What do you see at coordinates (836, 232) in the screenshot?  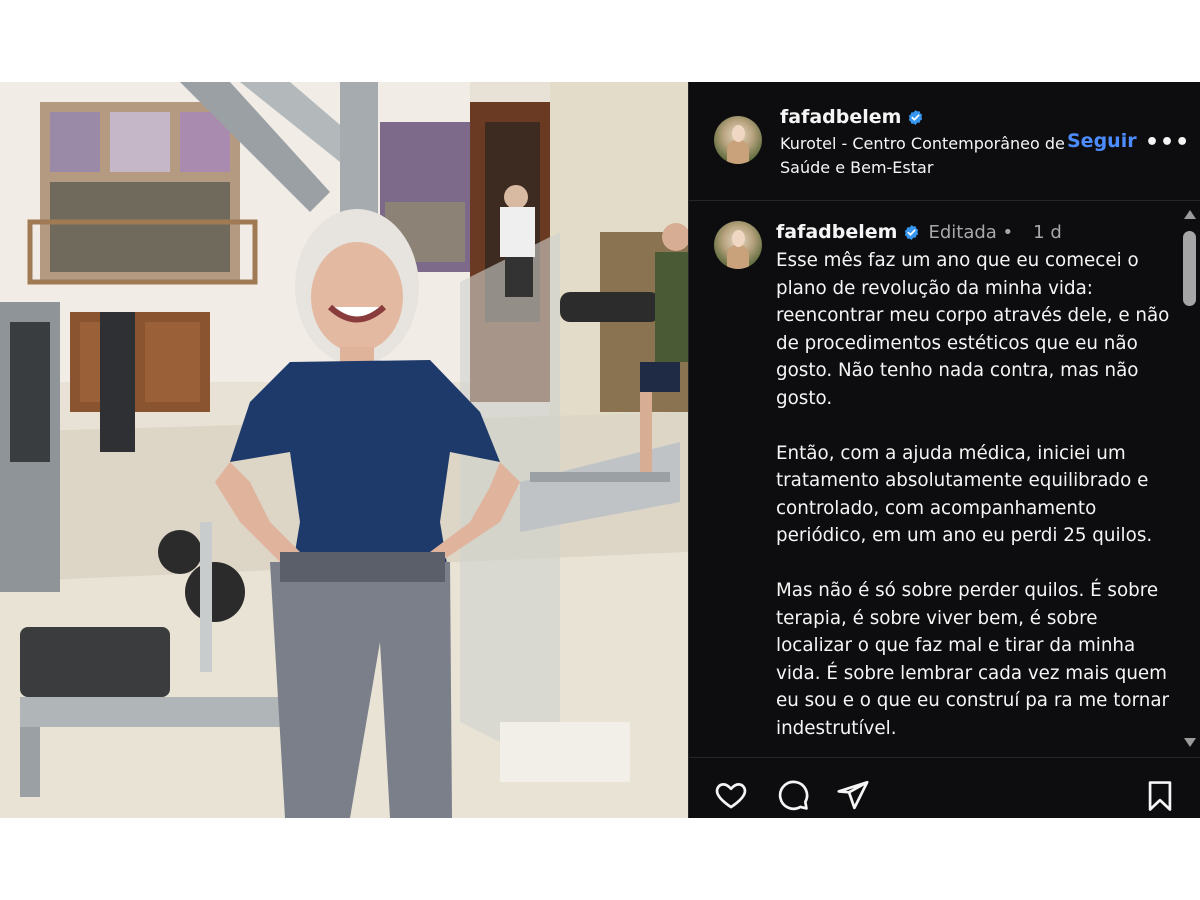 I see `caption-username: fafadbelem` at bounding box center [836, 232].